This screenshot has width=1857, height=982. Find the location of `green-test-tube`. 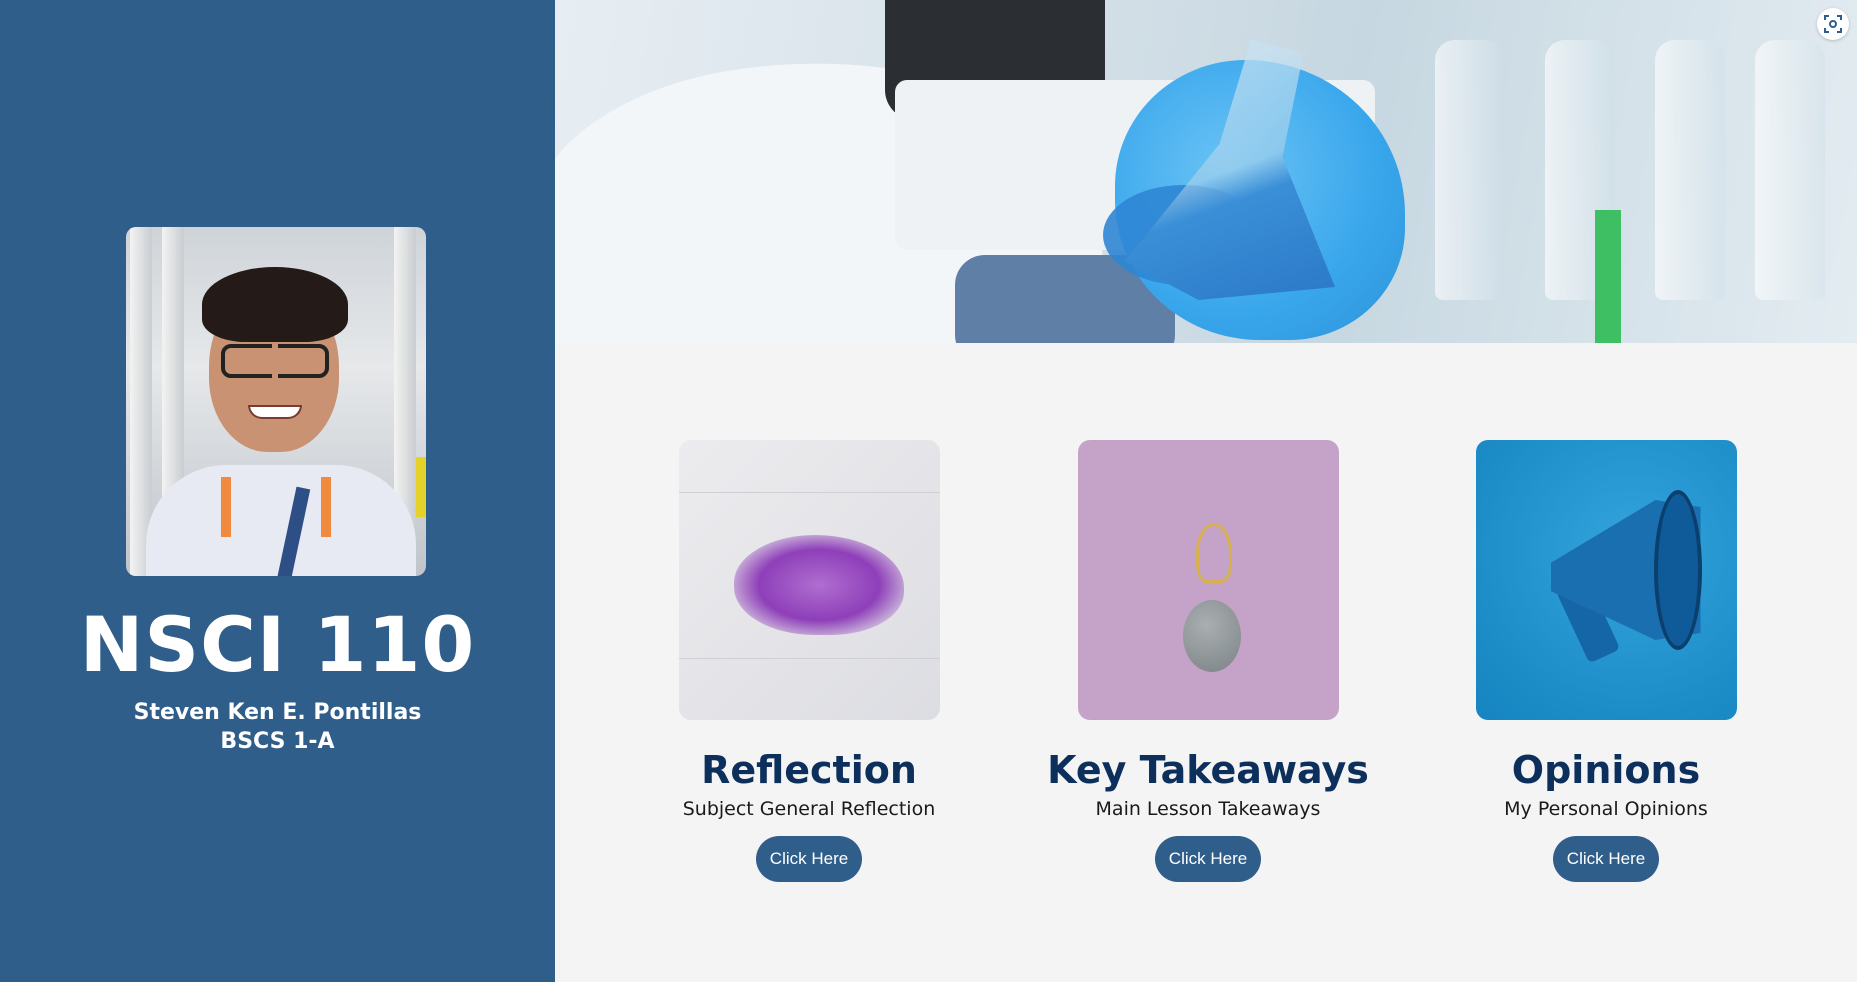

green-test-tube is located at coordinates (1608, 276).